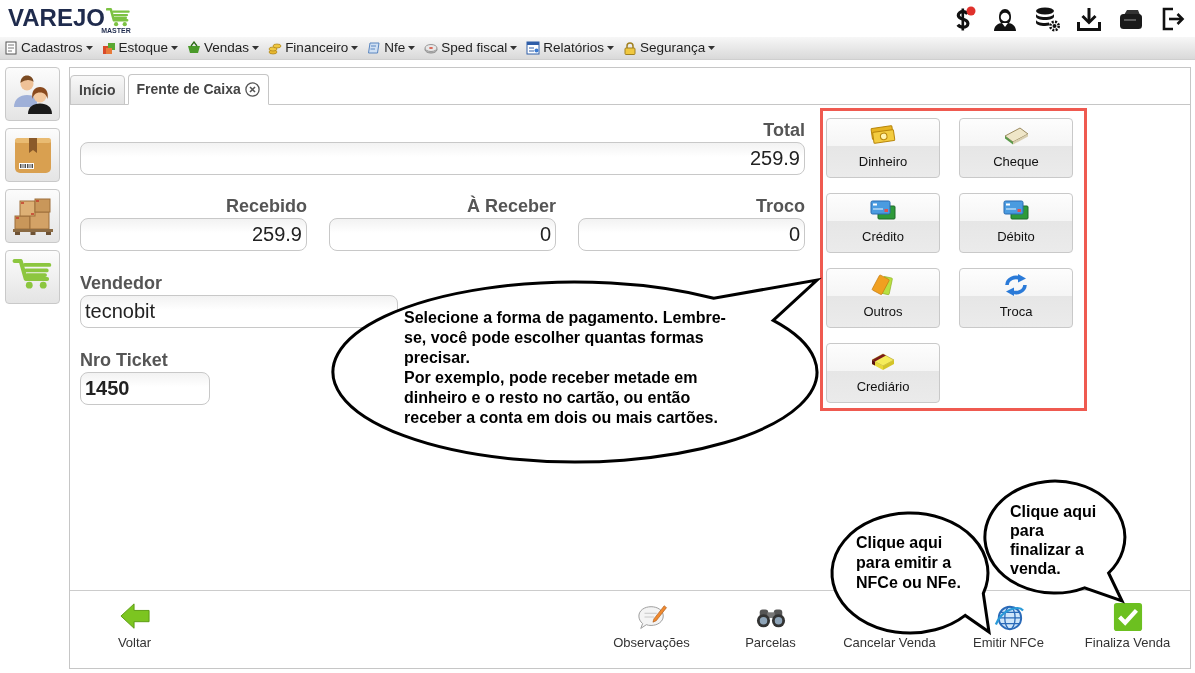 This screenshot has width=1195, height=673. I want to click on payment-button: Débito, so click(1016, 223).